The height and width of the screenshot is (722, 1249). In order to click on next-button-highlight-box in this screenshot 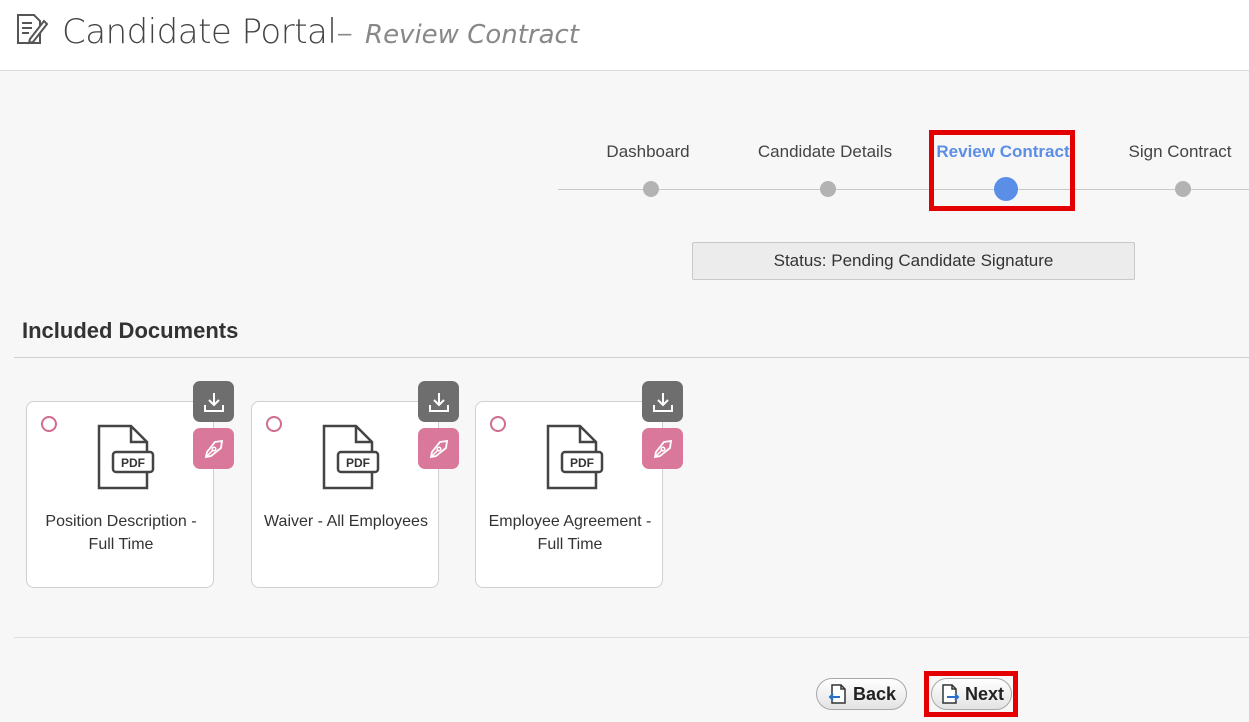, I will do `click(971, 694)`.